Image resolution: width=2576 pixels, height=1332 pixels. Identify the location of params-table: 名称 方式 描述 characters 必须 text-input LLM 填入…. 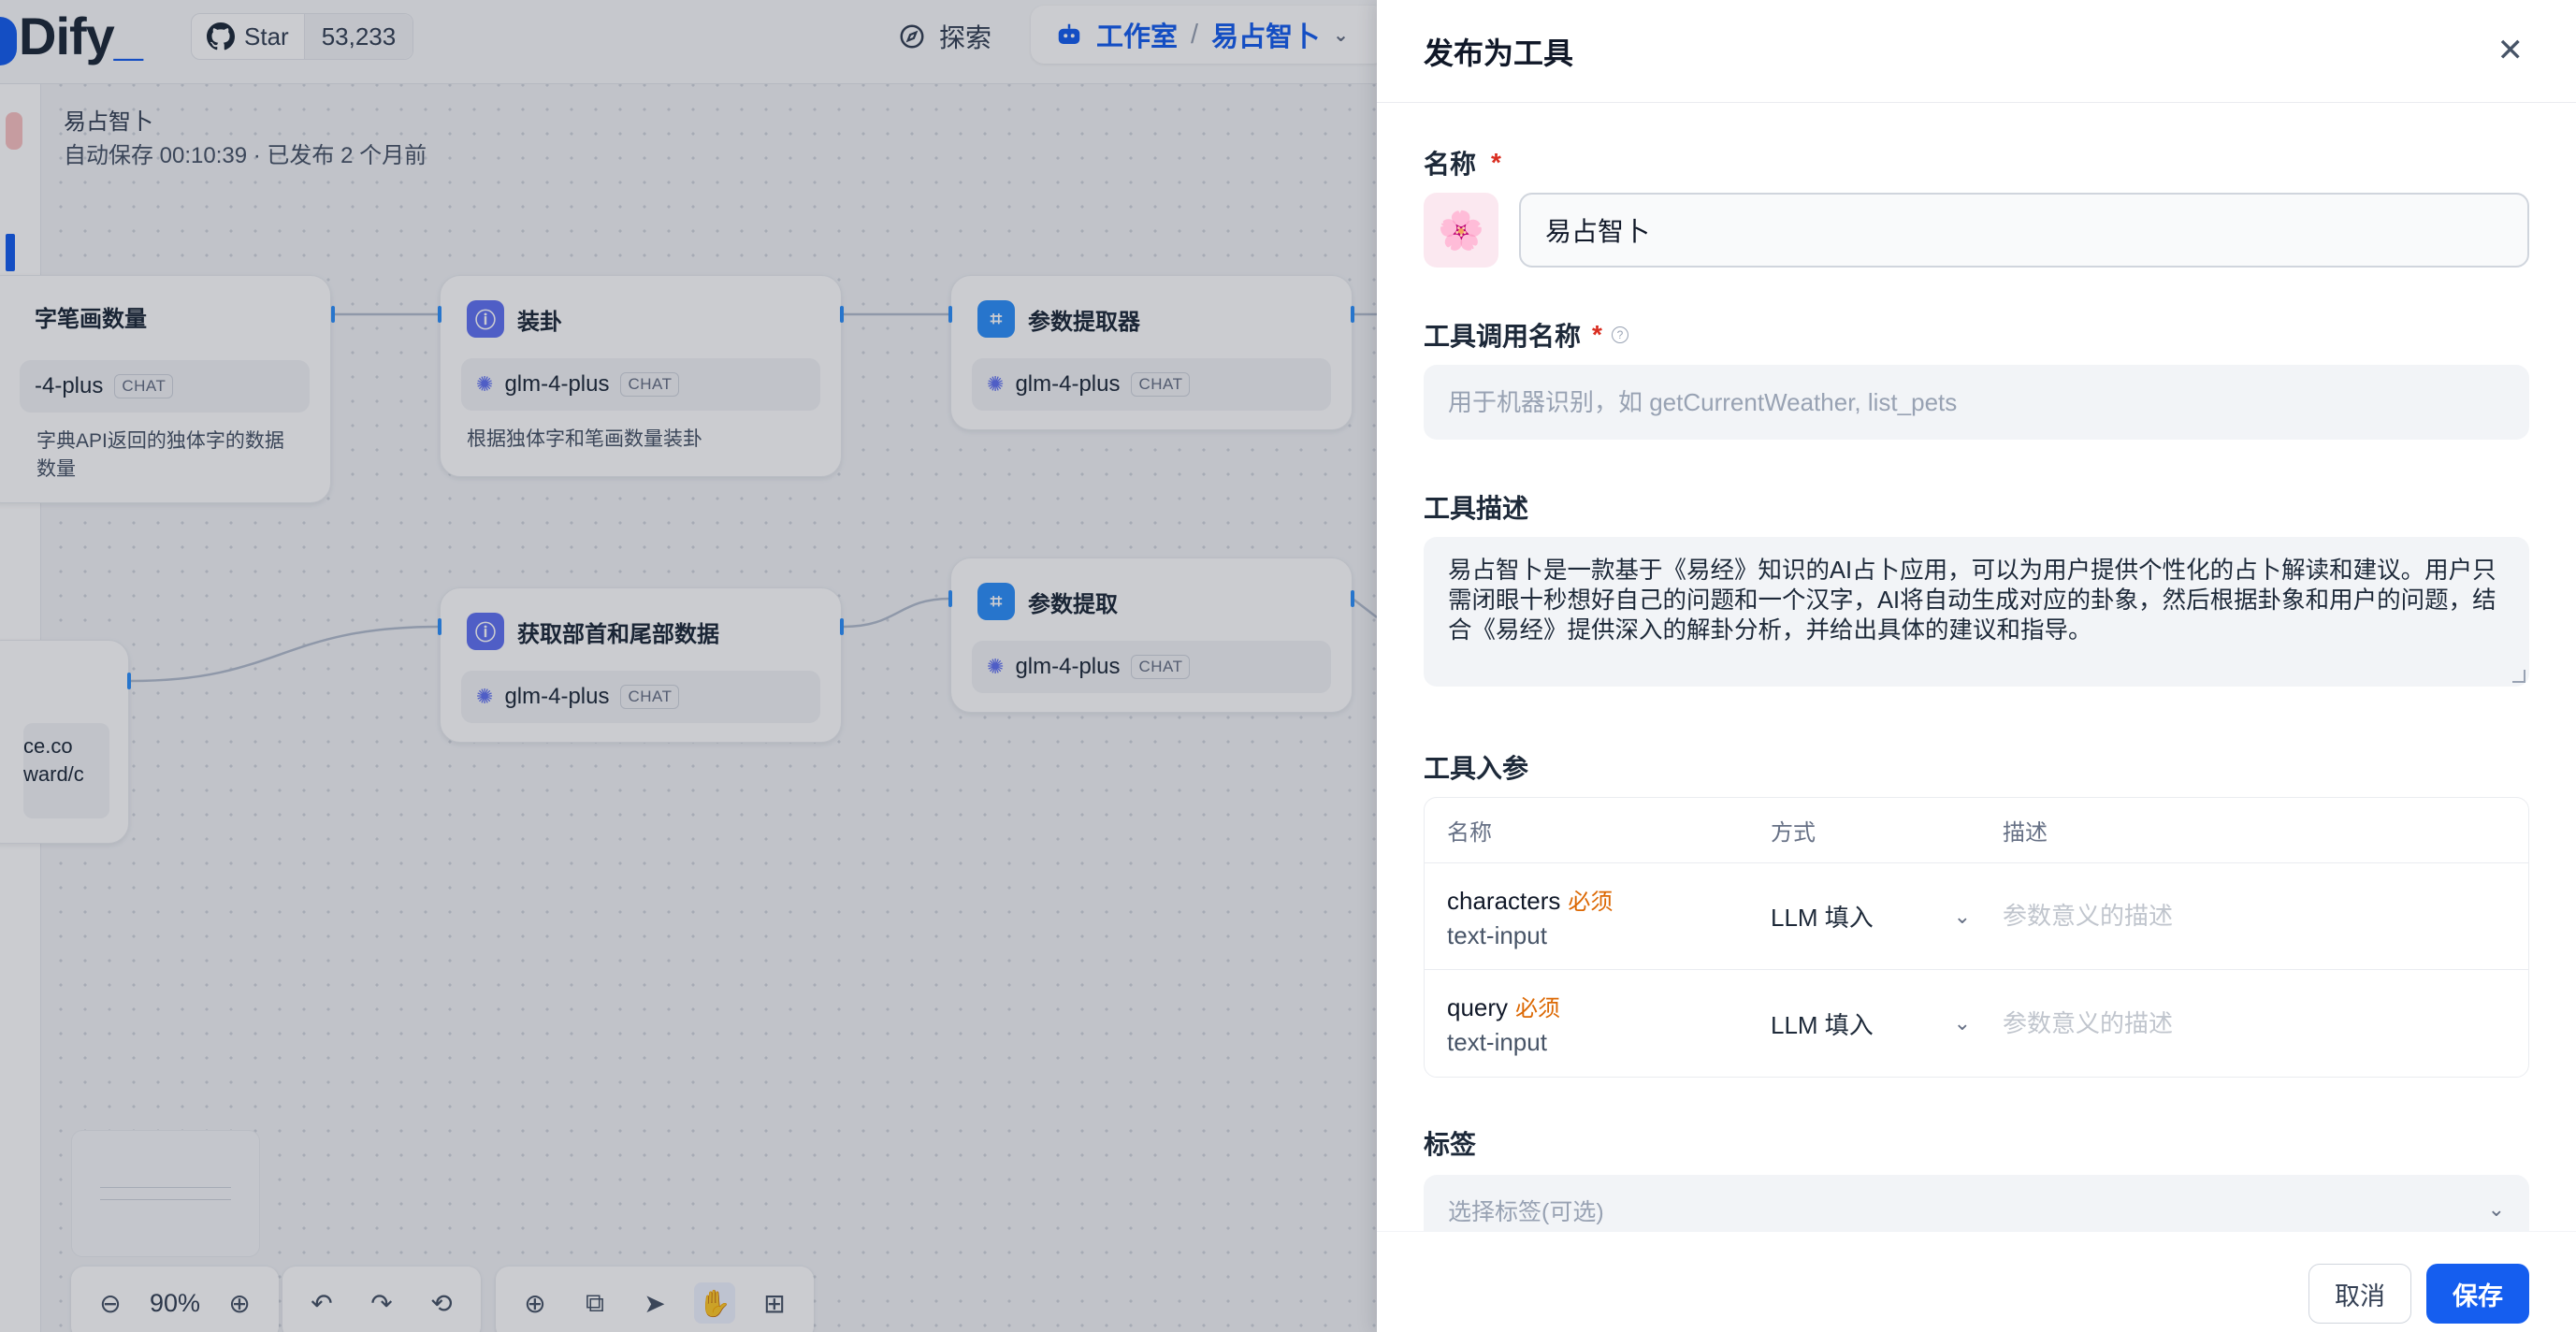
(1976, 938).